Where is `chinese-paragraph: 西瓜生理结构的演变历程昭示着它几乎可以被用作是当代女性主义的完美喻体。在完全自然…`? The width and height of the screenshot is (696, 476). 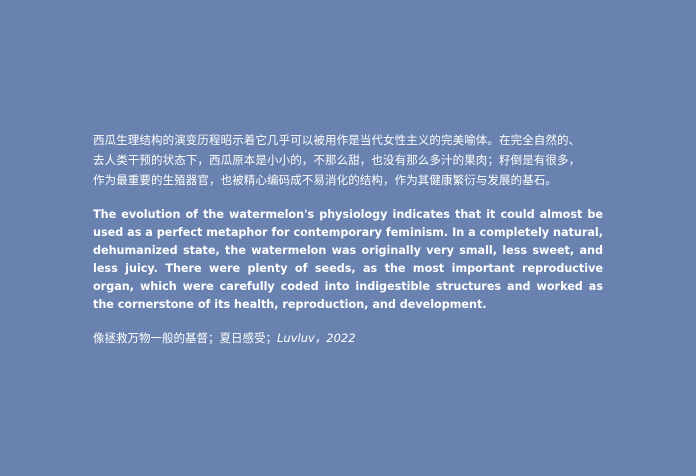
chinese-paragraph: 西瓜生理结构的演变历程昭示着它几乎可以被用作是当代女性主义的完美喻体。在完全自然… is located at coordinates (337, 160).